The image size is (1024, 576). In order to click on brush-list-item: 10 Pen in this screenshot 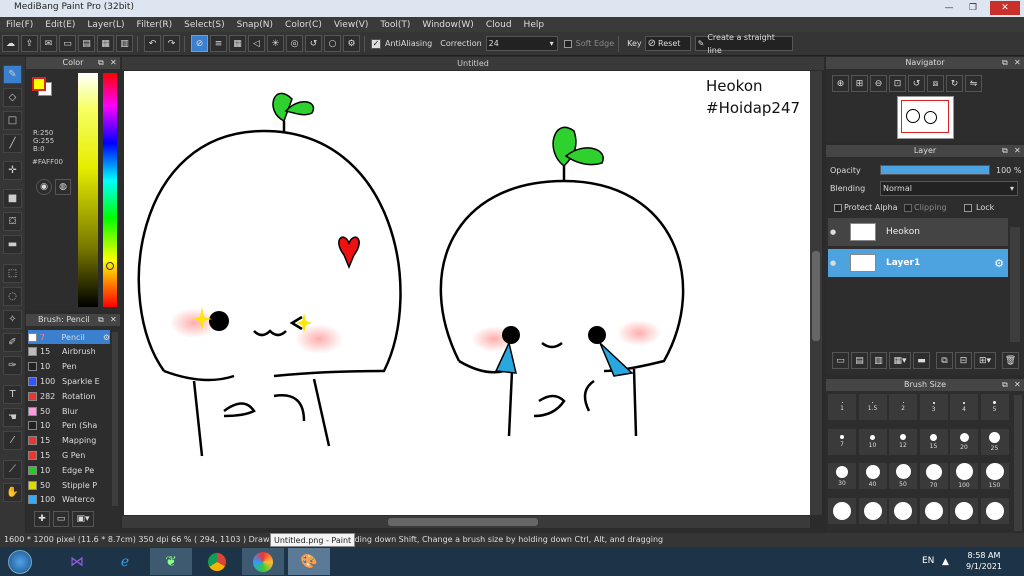, I will do `click(69, 367)`.